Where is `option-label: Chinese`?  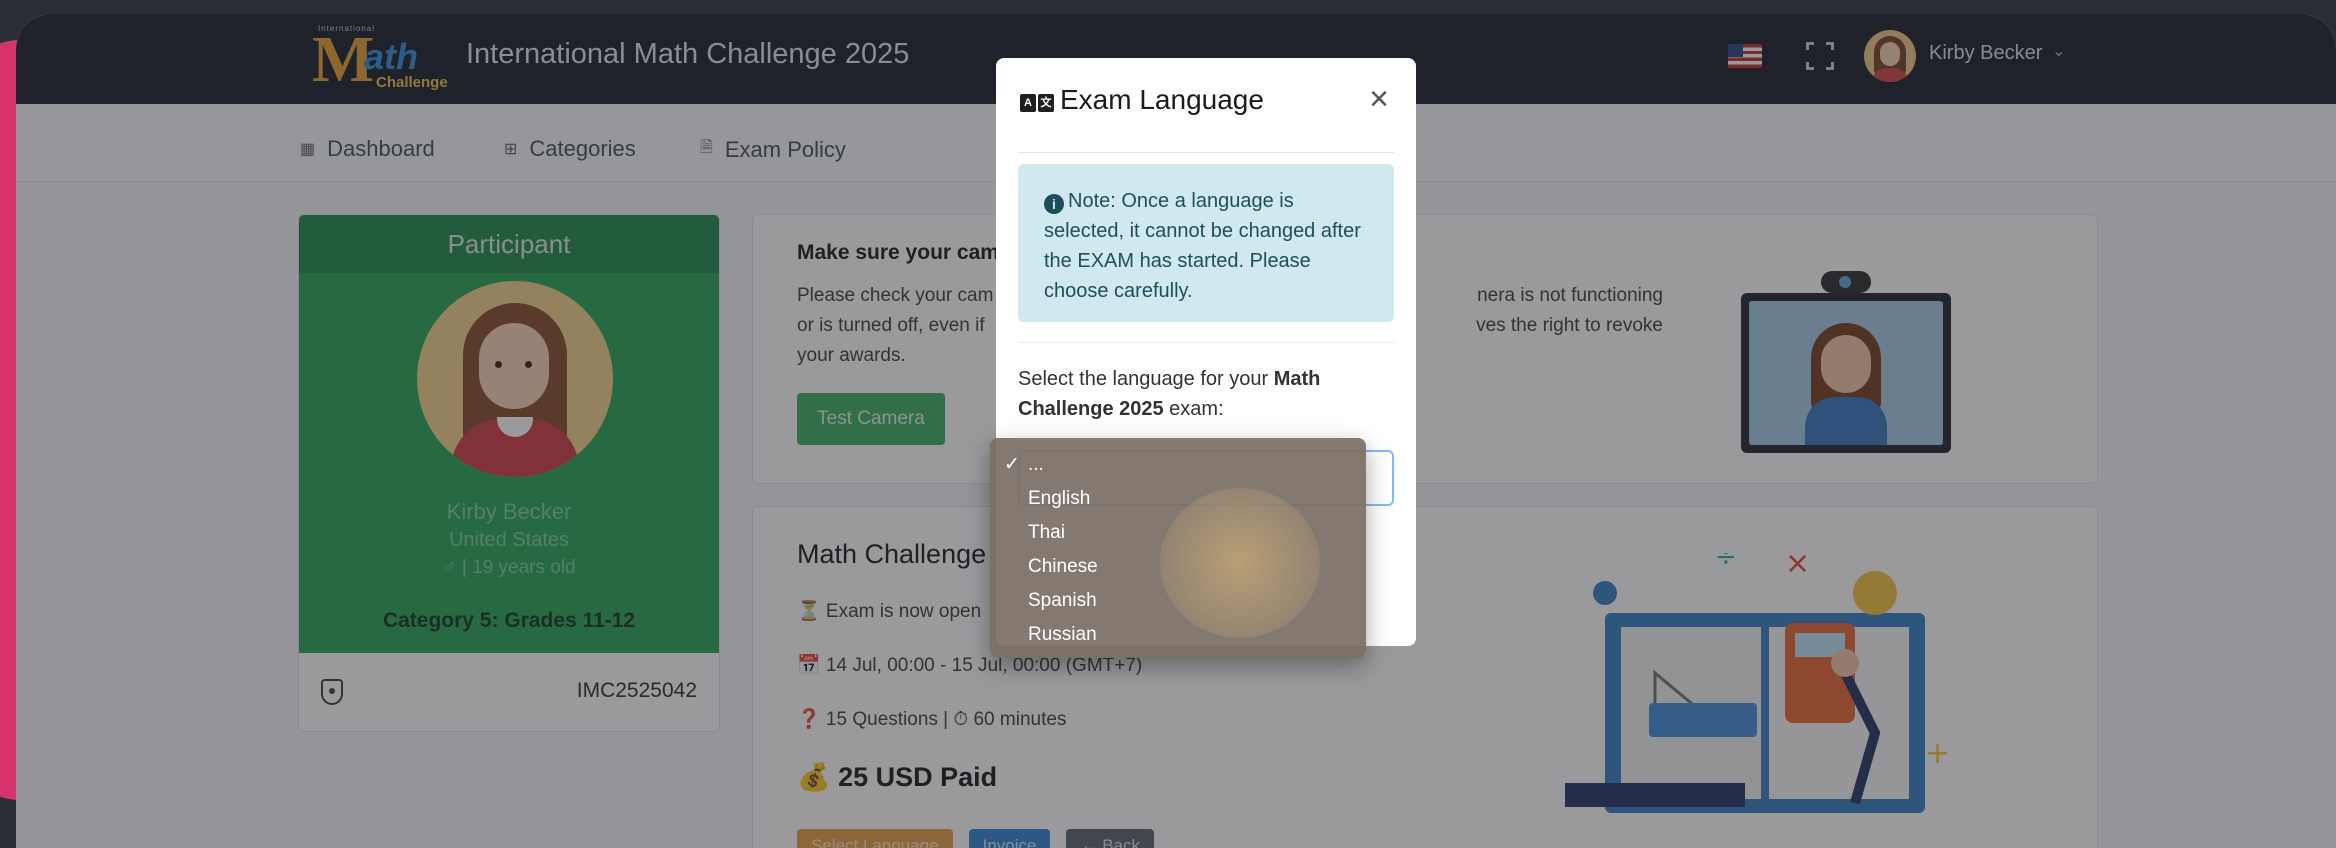
option-label: Chinese is located at coordinates (1063, 566).